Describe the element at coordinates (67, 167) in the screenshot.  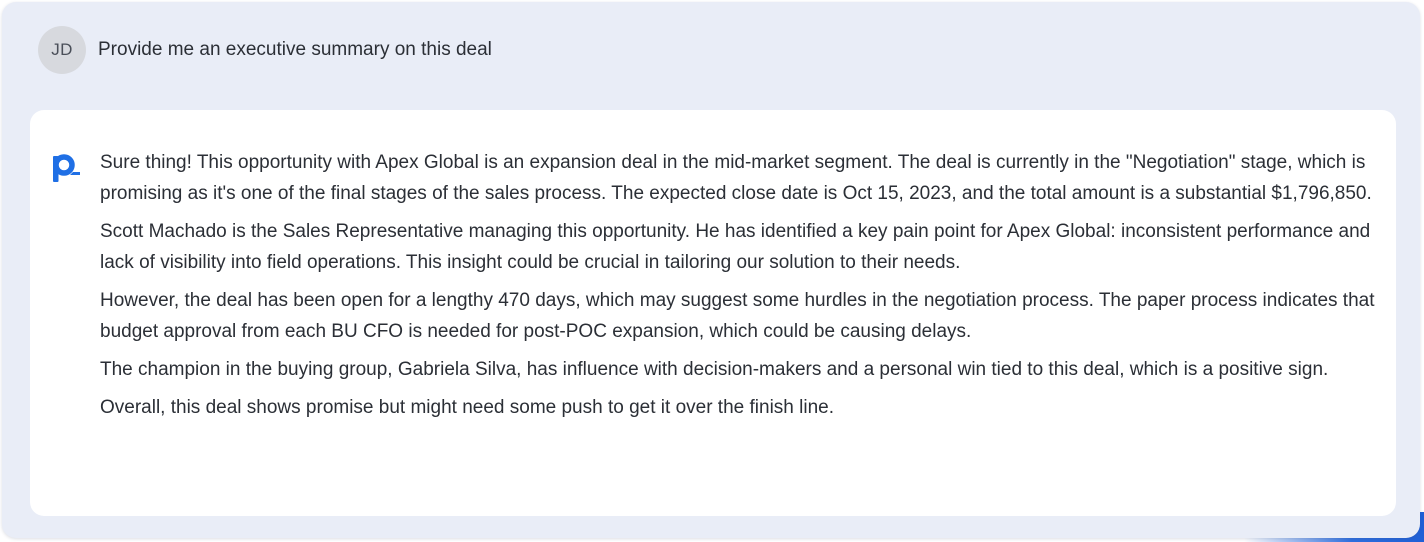
I see `p-brand-icon` at that location.